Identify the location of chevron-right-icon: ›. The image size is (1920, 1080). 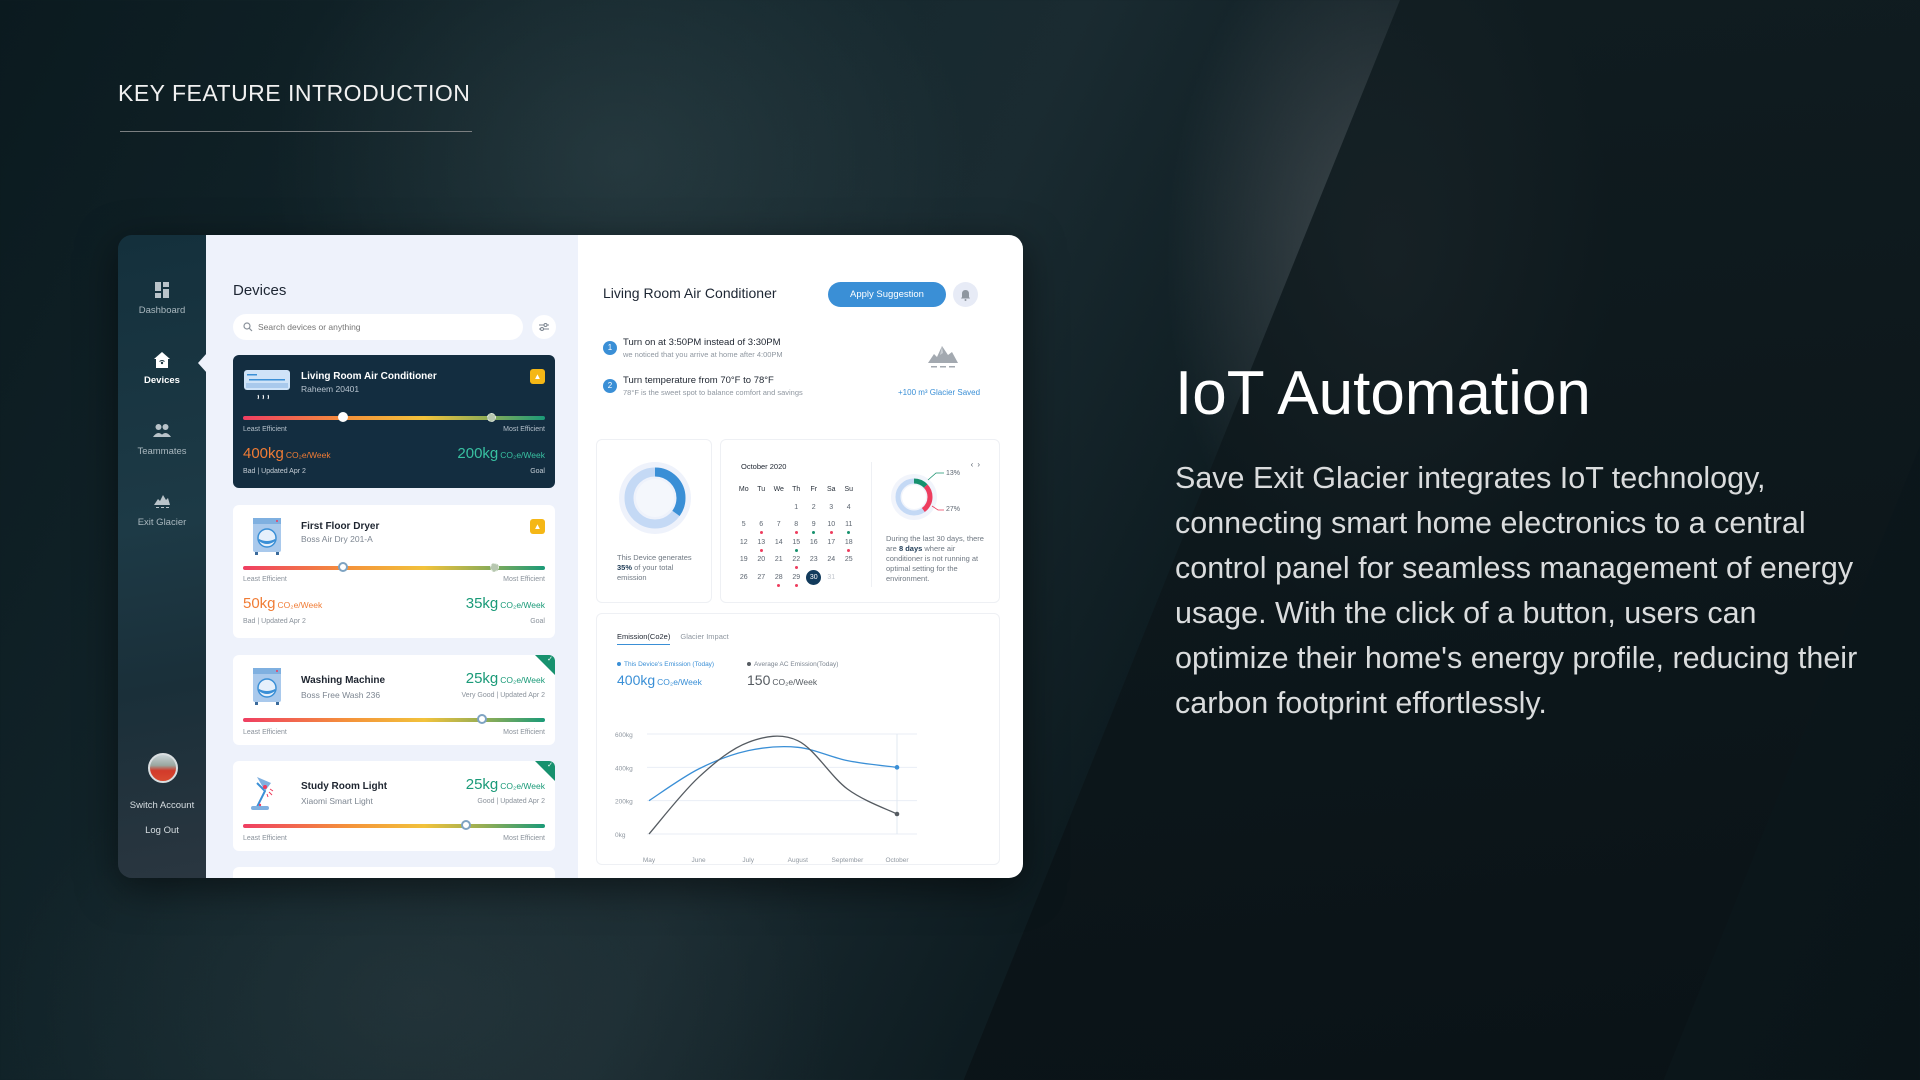
(980, 464).